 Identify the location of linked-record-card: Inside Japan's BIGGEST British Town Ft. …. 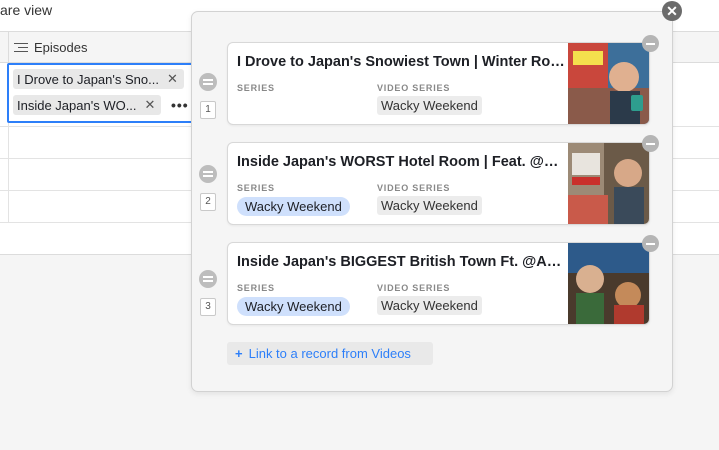
(438, 283).